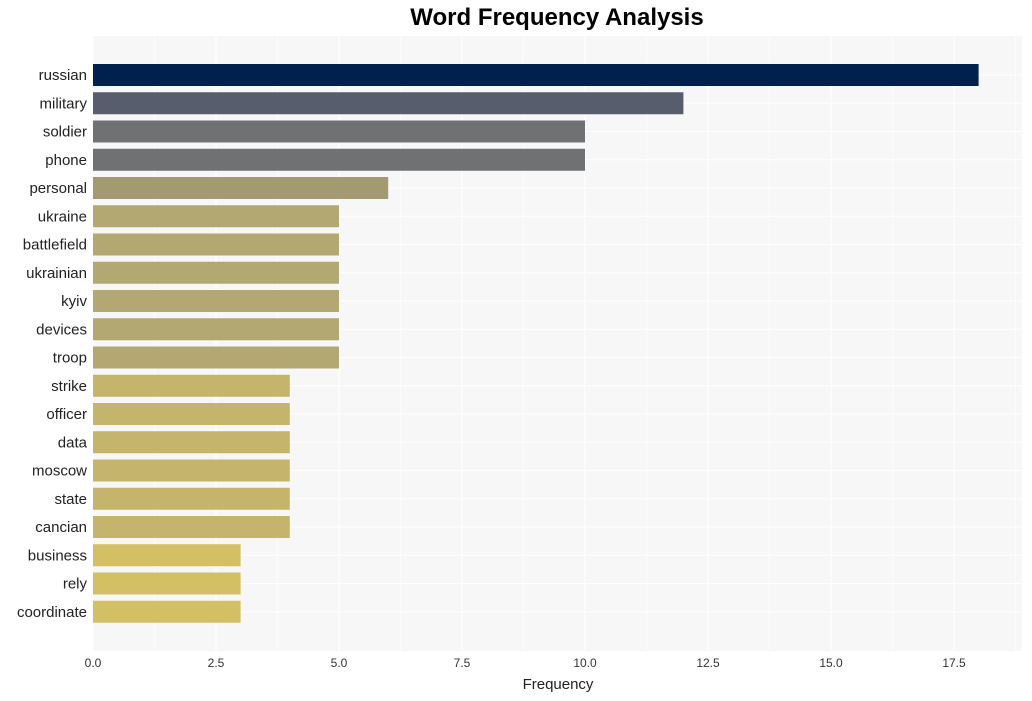 Image resolution: width=1032 pixels, height=701 pixels. I want to click on bar-state, so click(191, 498).